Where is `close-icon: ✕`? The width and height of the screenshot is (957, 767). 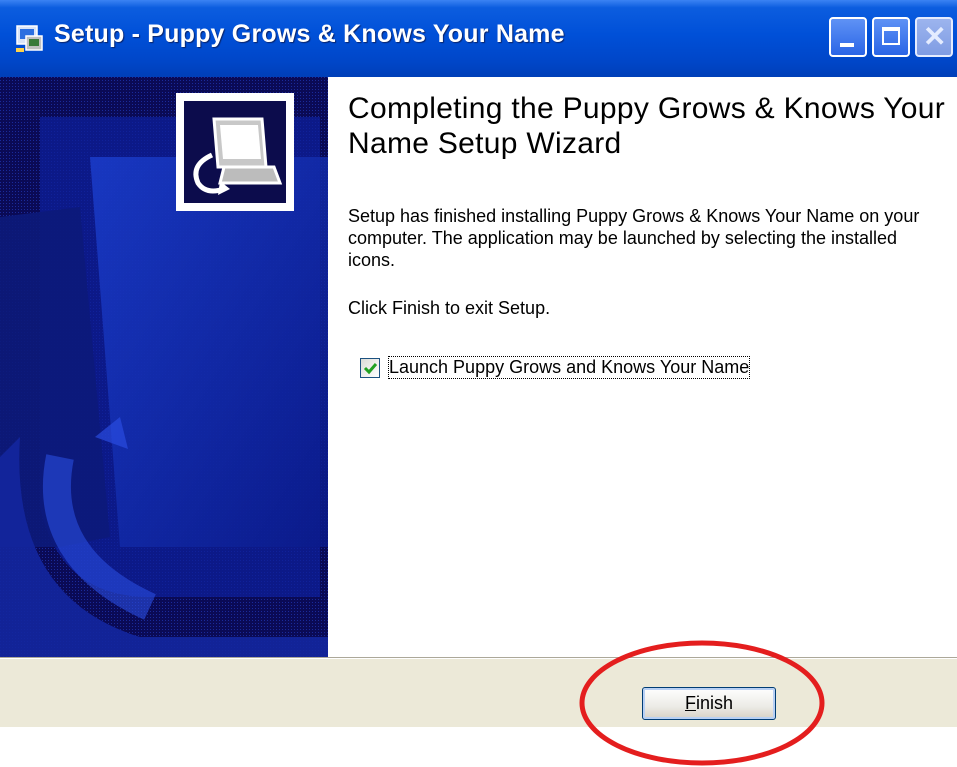 close-icon: ✕ is located at coordinates (935, 36).